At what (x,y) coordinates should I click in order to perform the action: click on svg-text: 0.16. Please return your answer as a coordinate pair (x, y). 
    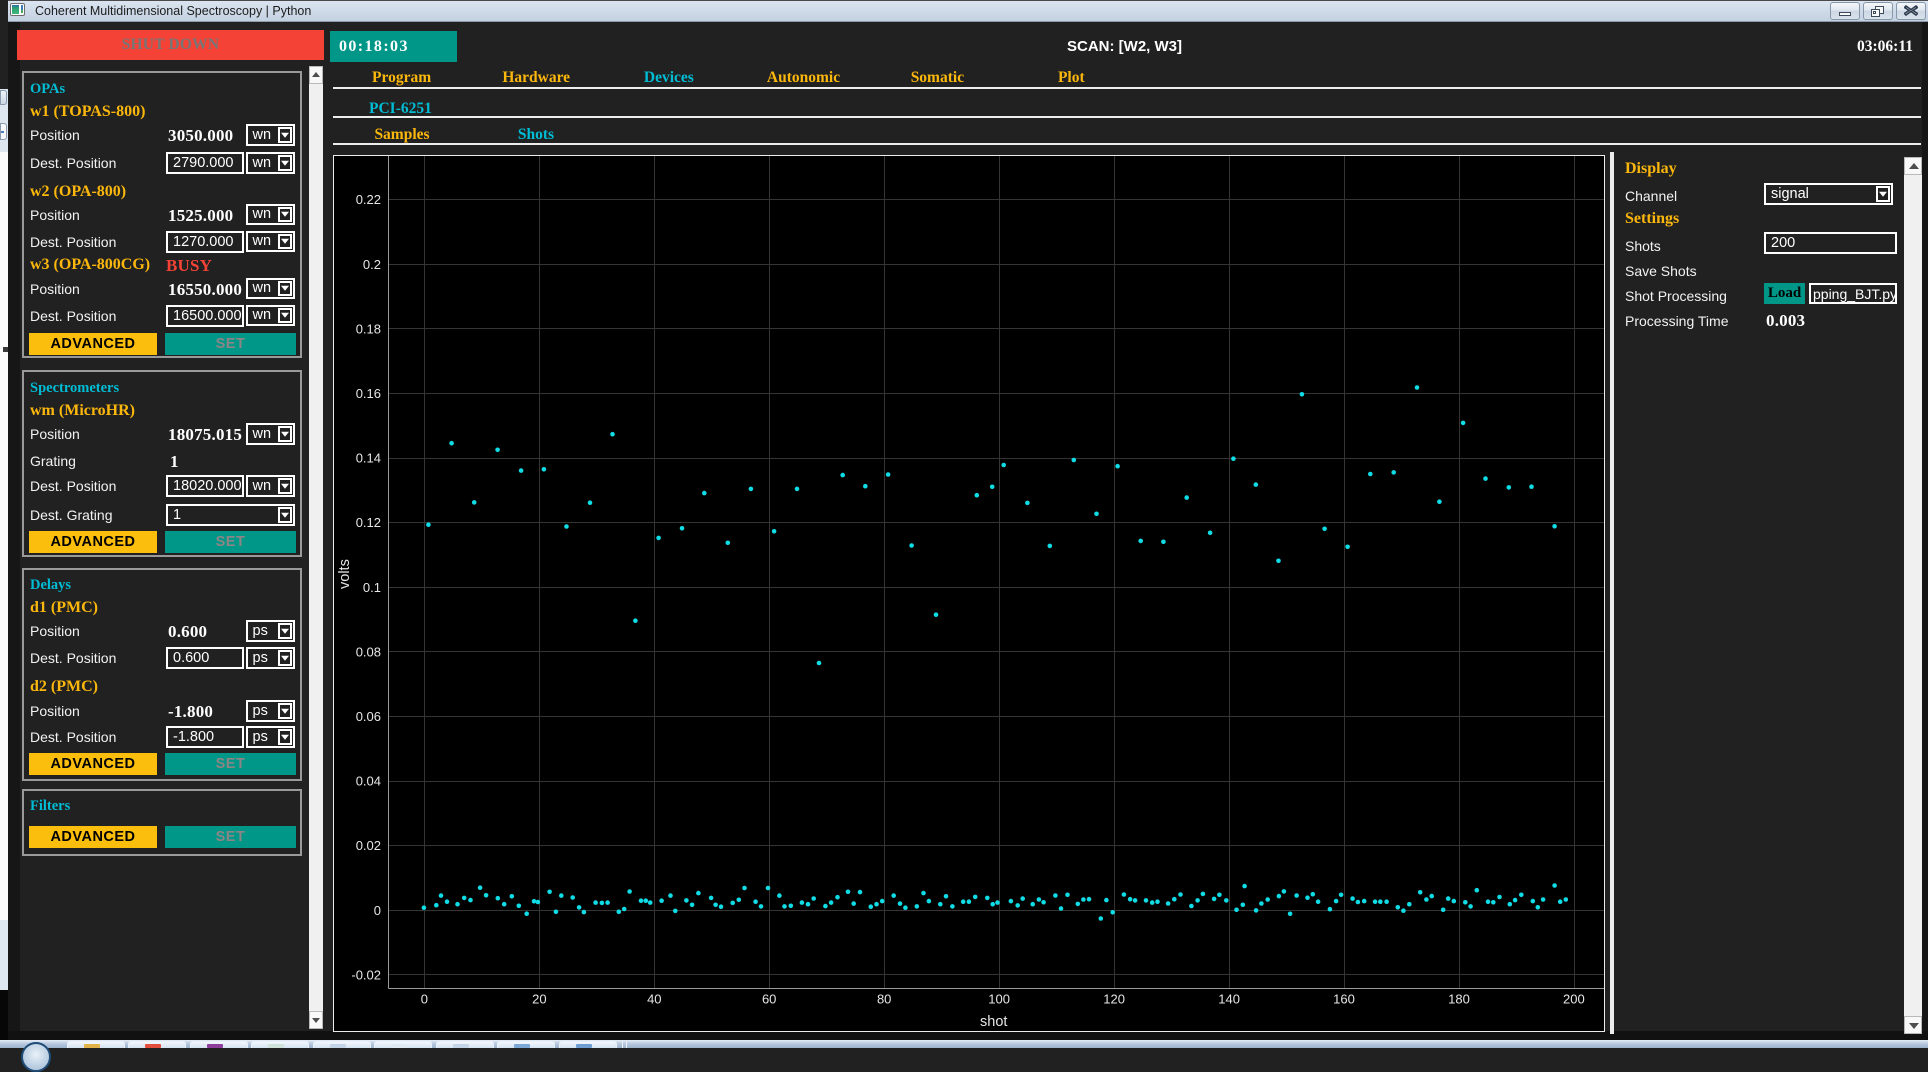
    Looking at the image, I should click on (368, 393).